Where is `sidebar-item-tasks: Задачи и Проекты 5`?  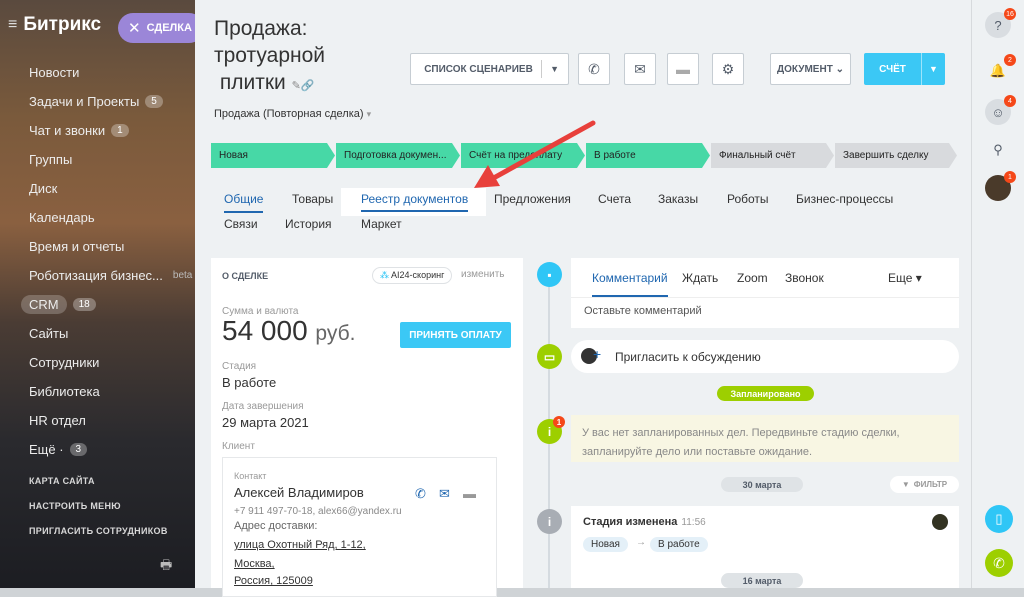
sidebar-item-tasks: Задачи и Проекты 5 is located at coordinates (97, 101).